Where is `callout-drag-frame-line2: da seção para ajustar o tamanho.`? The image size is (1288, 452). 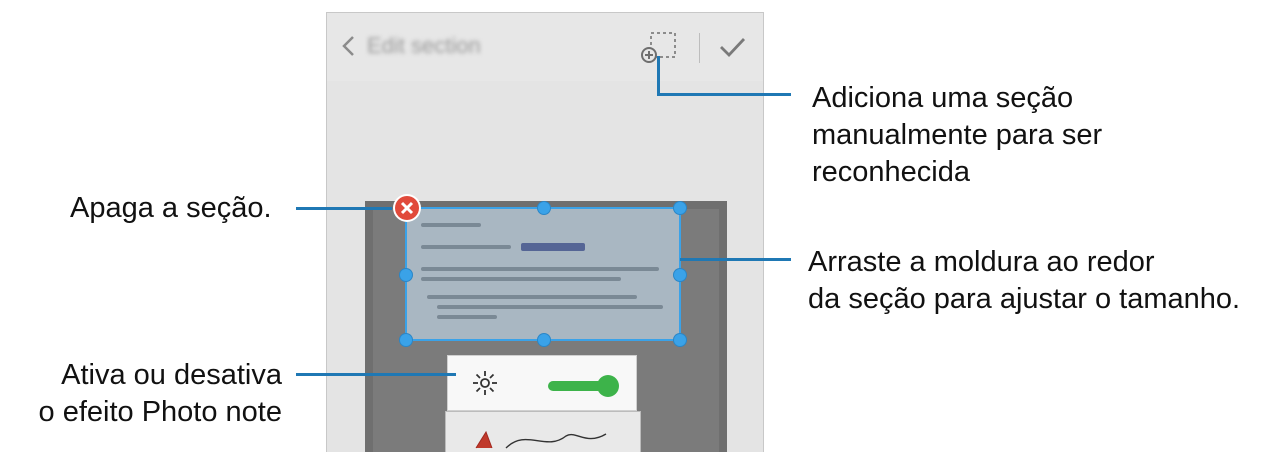
callout-drag-frame-line2: da seção para ajustar o tamanho. is located at coordinates (1024, 299).